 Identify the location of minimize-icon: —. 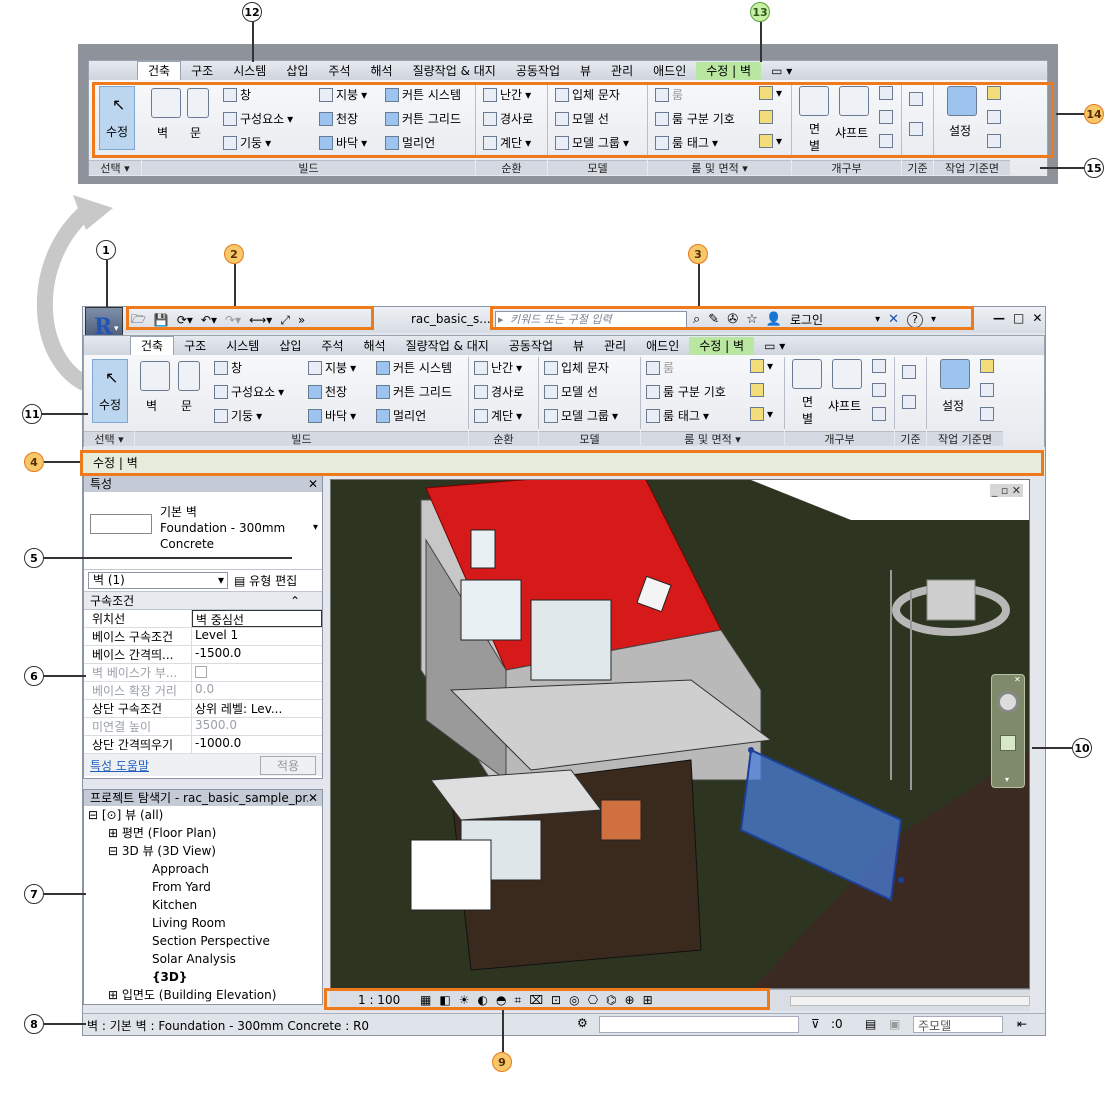
(999, 318).